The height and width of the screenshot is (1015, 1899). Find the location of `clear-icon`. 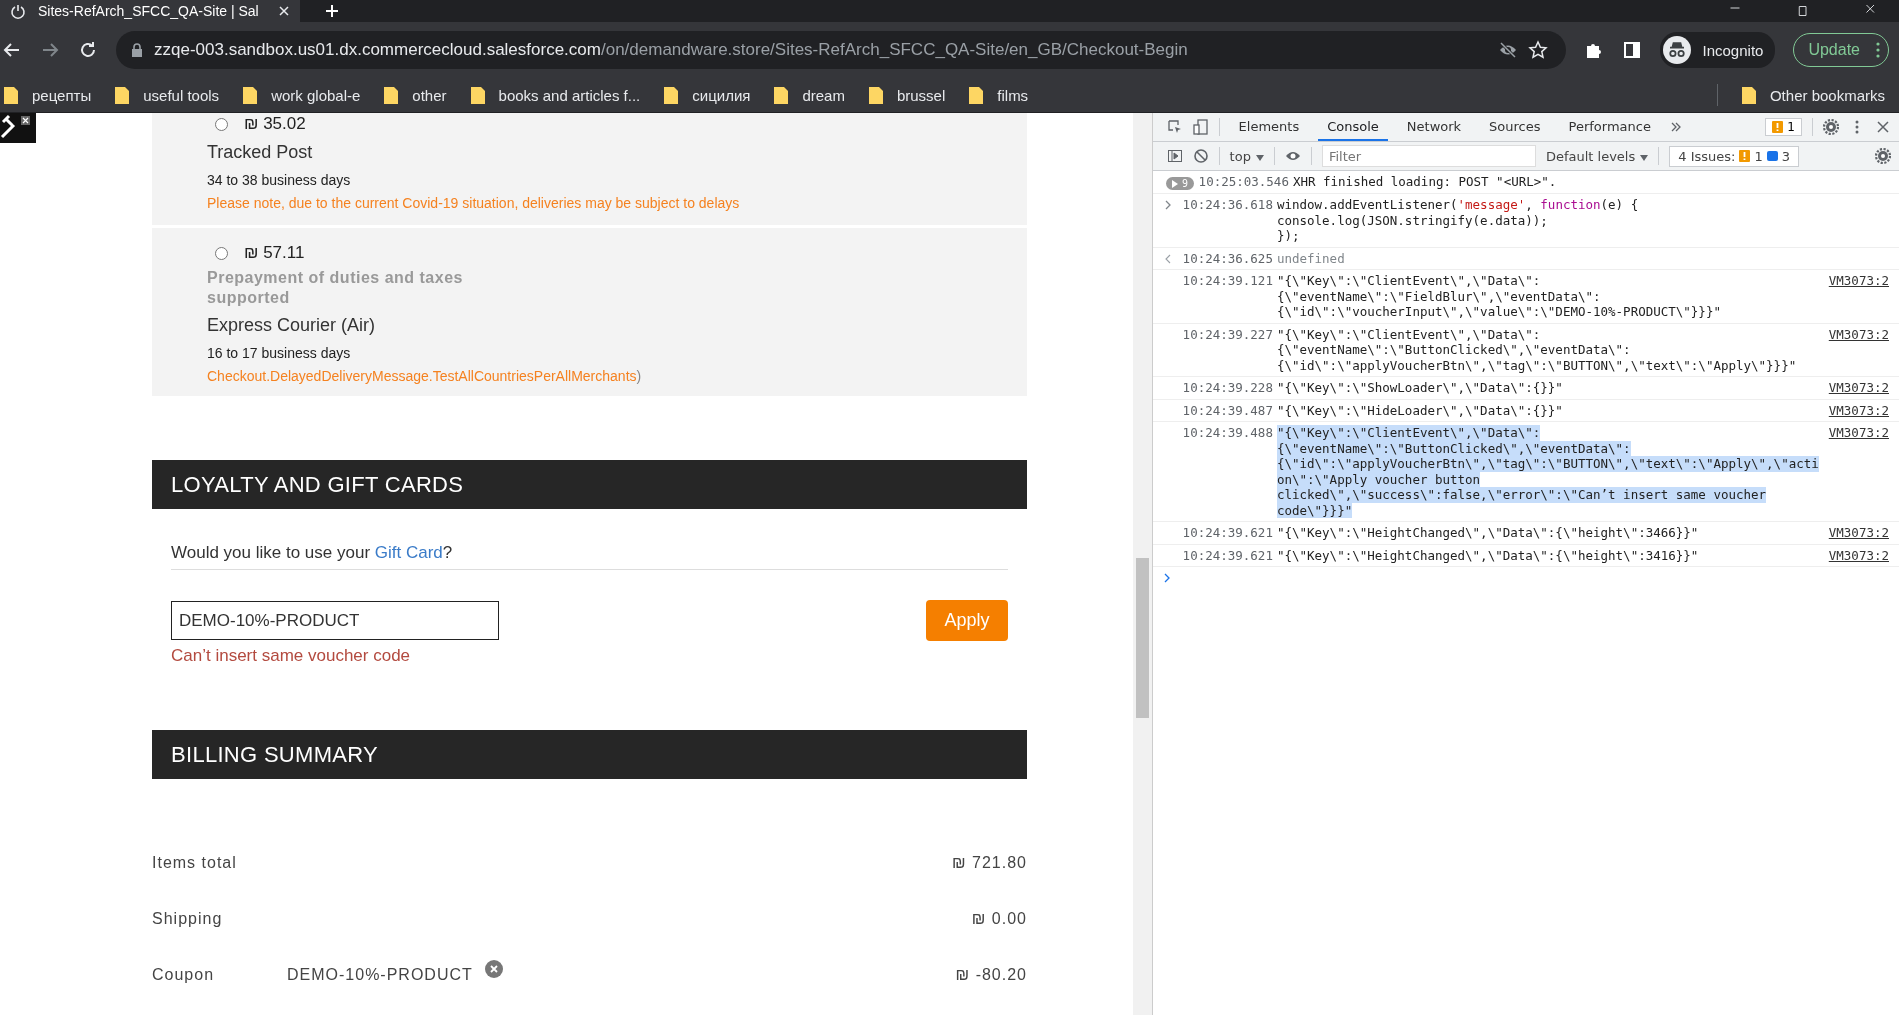

clear-icon is located at coordinates (1200, 156).